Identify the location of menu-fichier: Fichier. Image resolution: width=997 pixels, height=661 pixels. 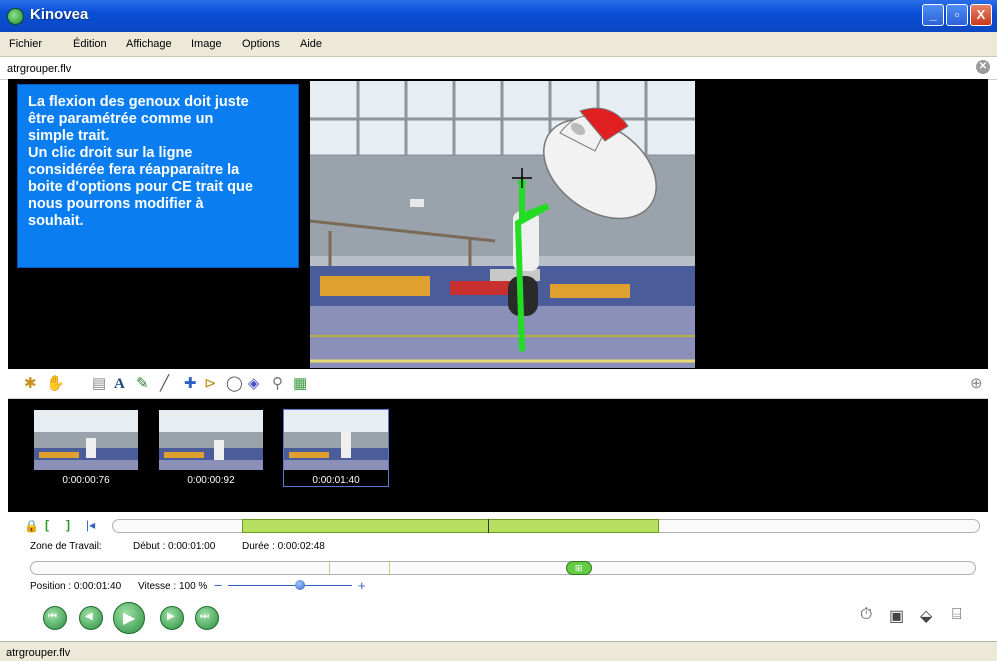
(25, 44).